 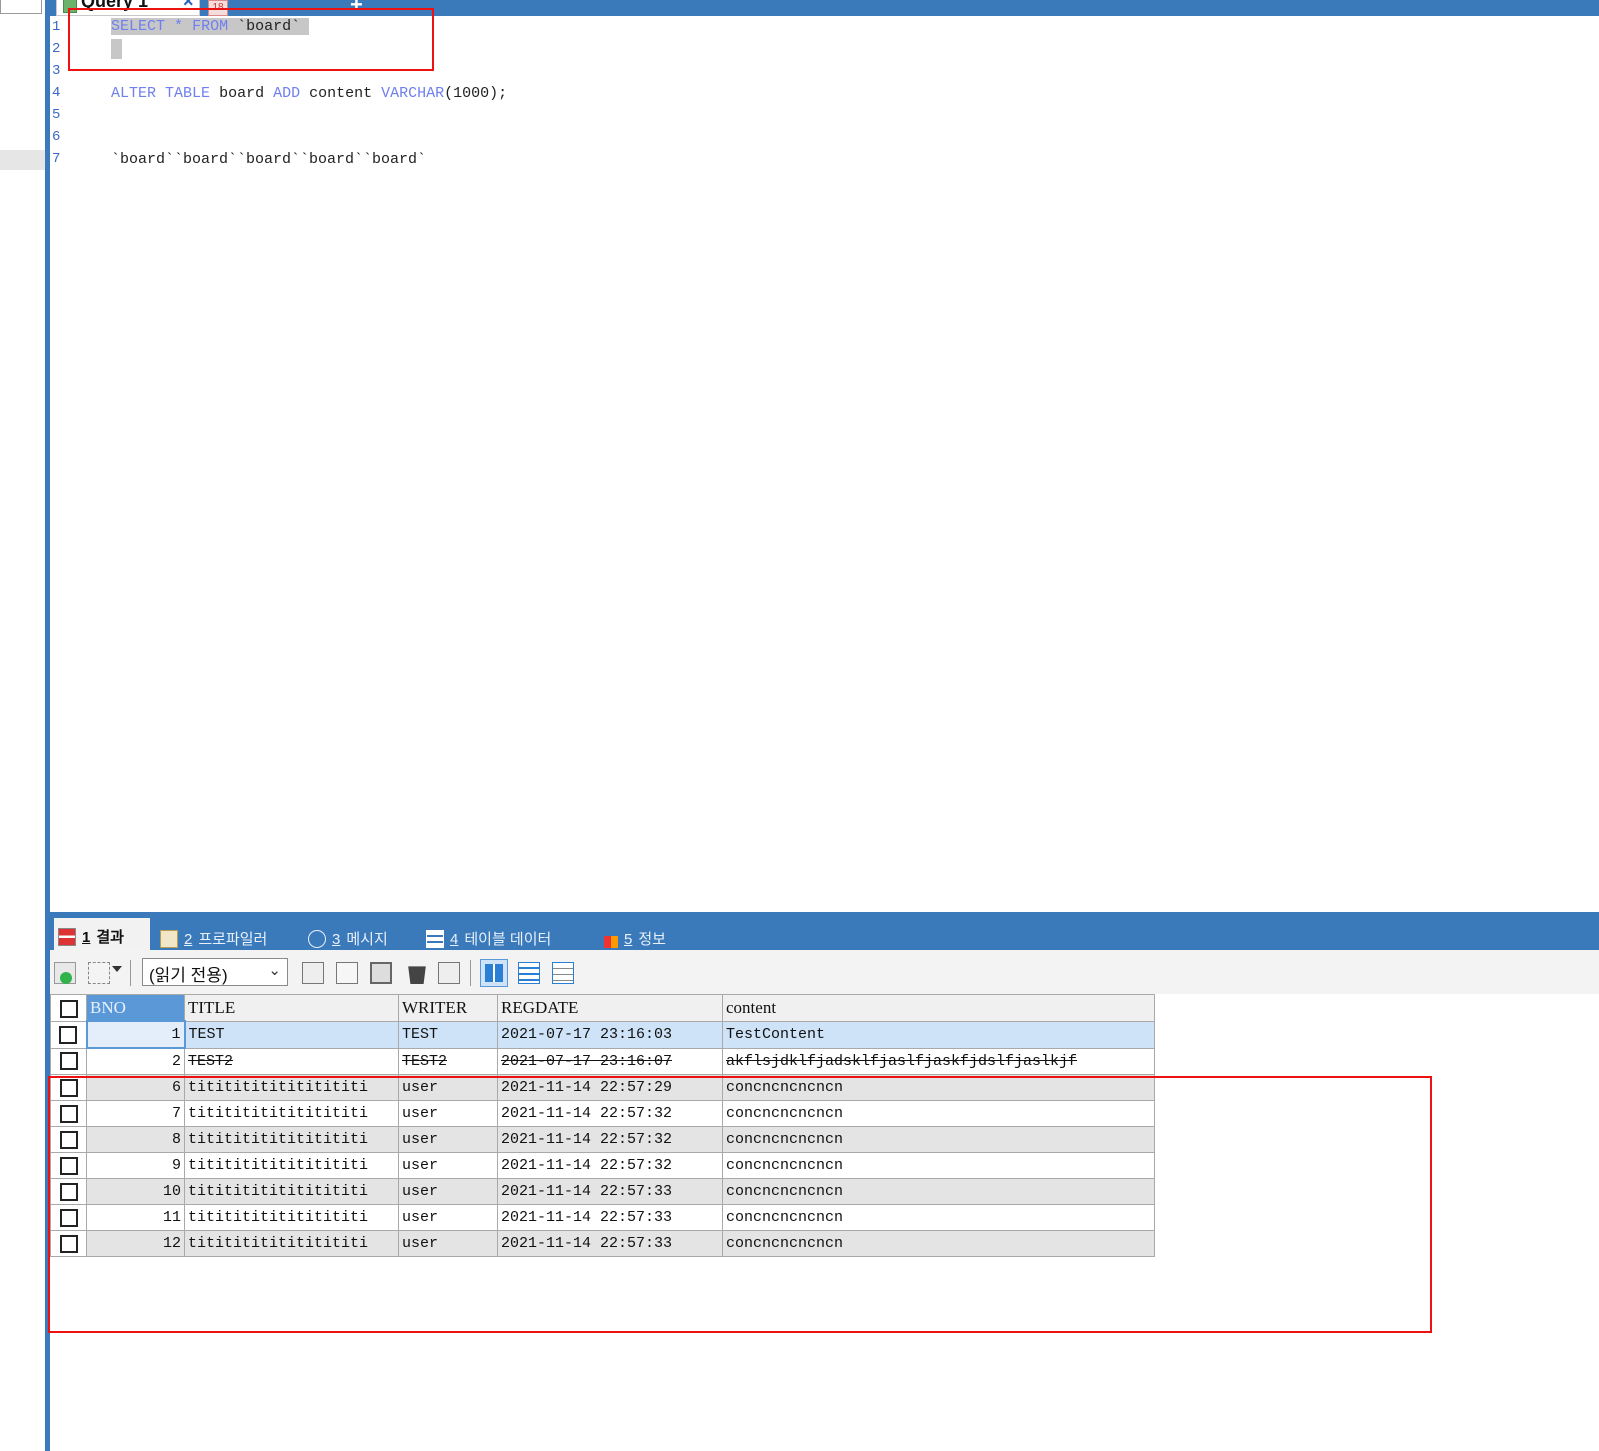 I want to click on cell-regdate: 2021-07-17 23:16:07, so click(x=610, y=1061).